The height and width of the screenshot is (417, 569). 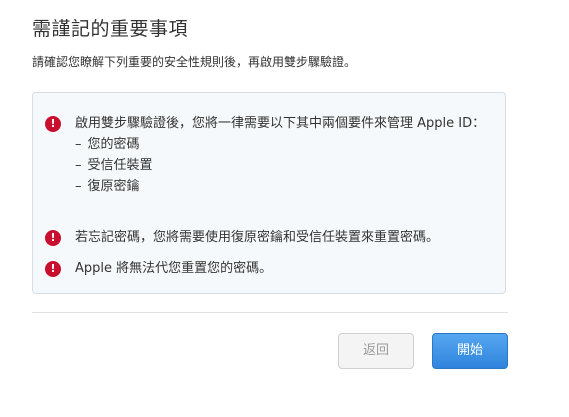 I want to click on back-button: 返回, so click(x=376, y=351).